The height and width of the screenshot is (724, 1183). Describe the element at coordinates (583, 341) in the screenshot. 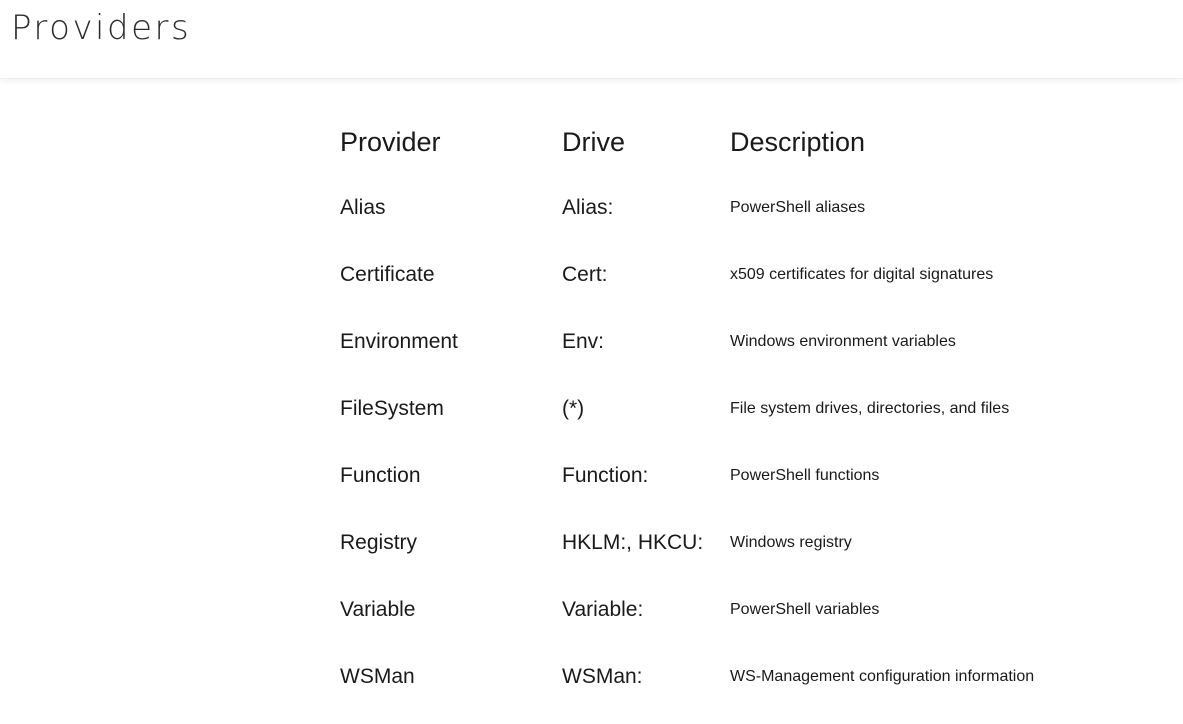

I see `drive-cell: Env:` at that location.